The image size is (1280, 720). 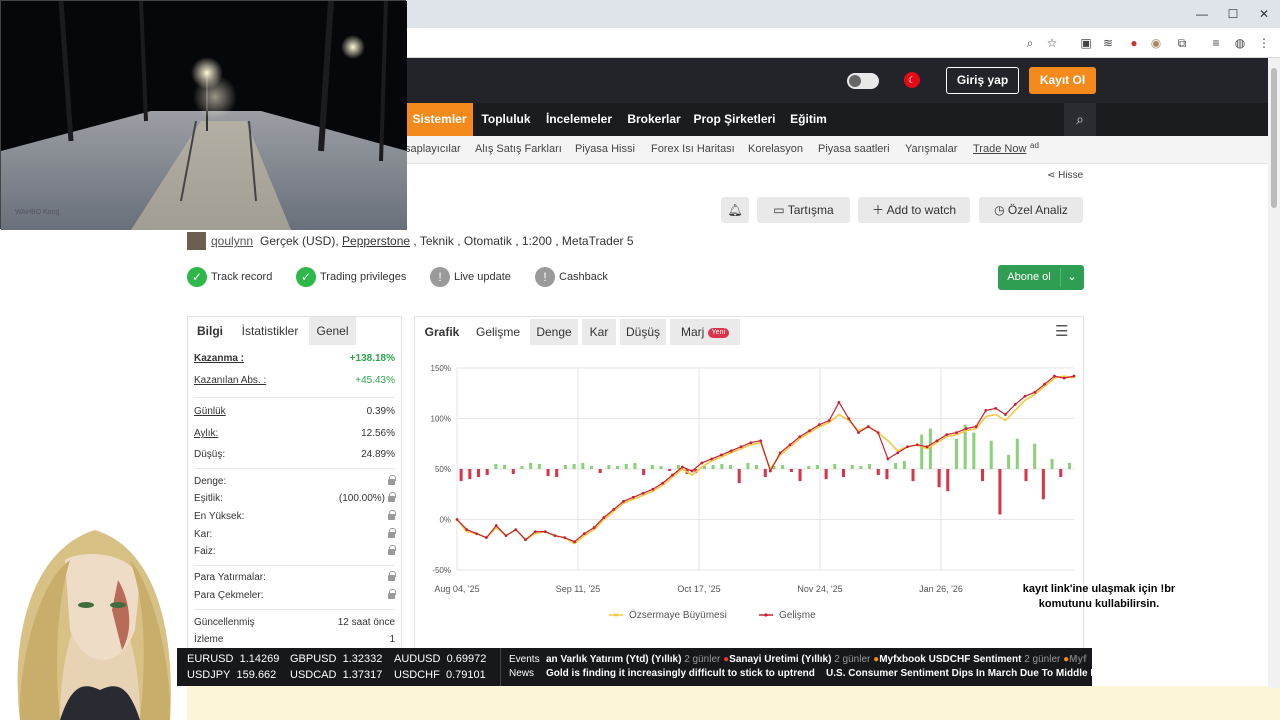 I want to click on nav-item-education: Eğitim, so click(x=808, y=119).